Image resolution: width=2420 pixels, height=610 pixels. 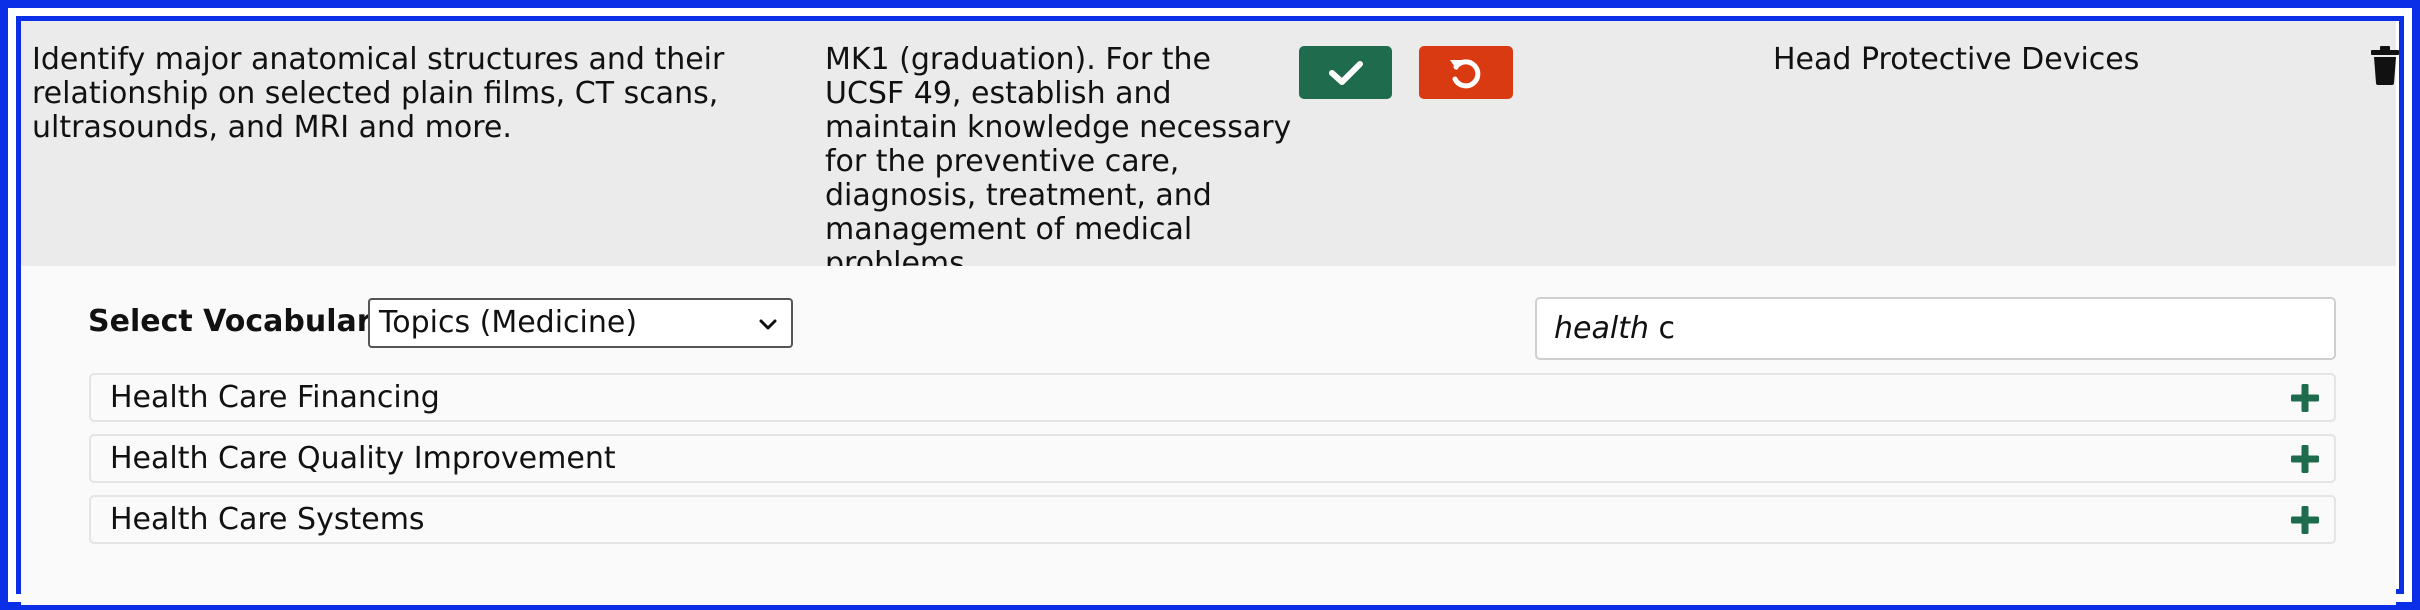 What do you see at coordinates (1935, 328) in the screenshot?
I see `search-input: health c` at bounding box center [1935, 328].